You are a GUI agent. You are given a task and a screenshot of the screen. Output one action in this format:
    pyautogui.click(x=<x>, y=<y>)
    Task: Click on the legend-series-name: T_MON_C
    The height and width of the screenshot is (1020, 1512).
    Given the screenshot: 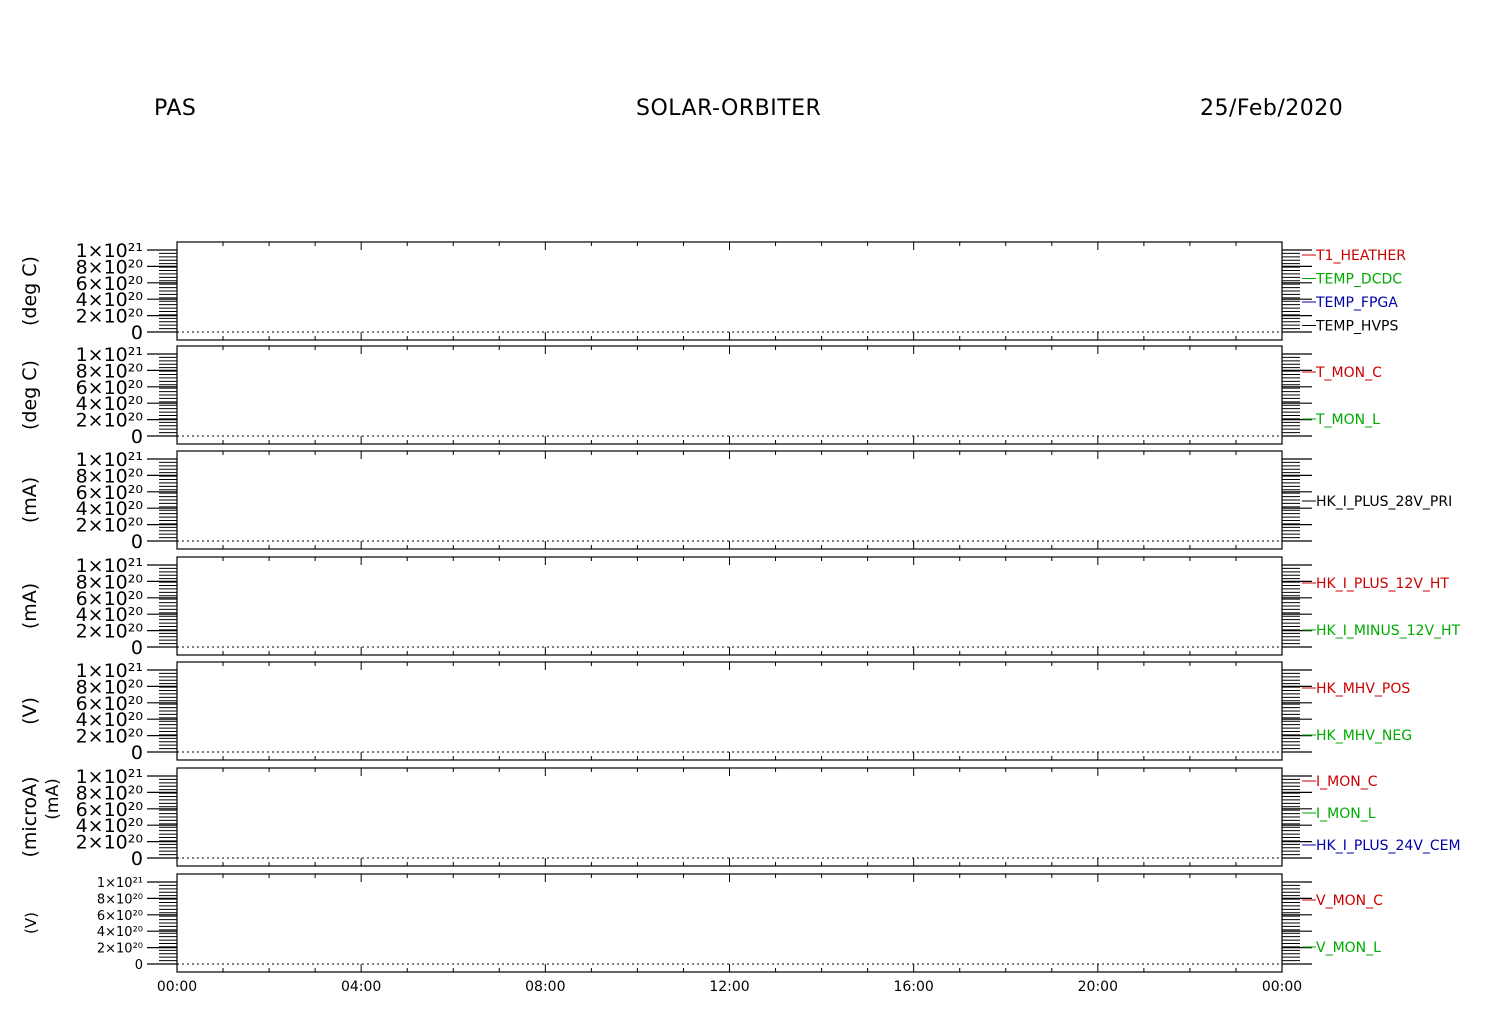 What is the action you would take?
    pyautogui.click(x=1348, y=373)
    